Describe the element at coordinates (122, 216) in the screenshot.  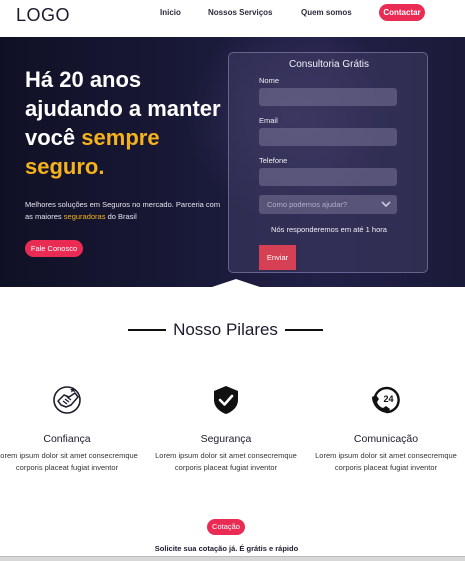
I see `hero-desc-after: do Brasil` at that location.